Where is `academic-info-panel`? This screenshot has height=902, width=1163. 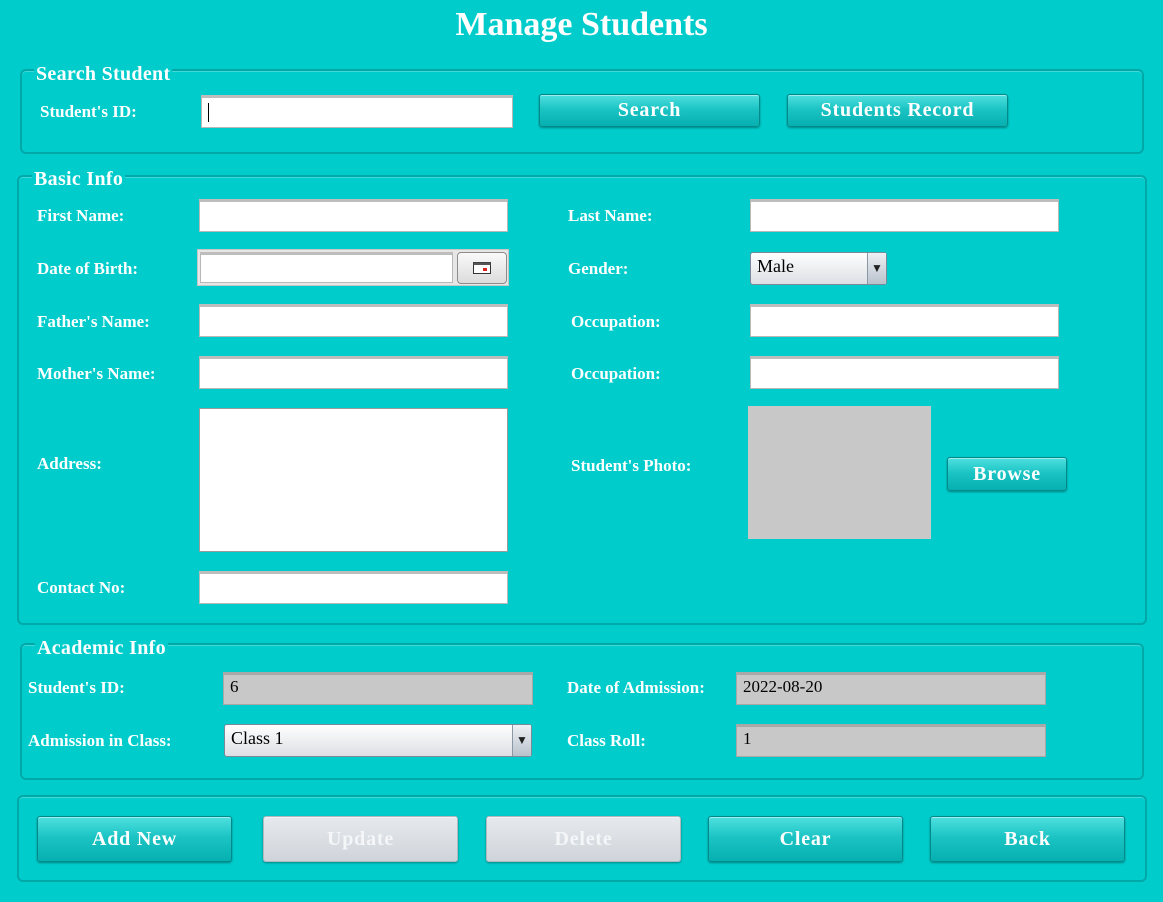
academic-info-panel is located at coordinates (582, 711).